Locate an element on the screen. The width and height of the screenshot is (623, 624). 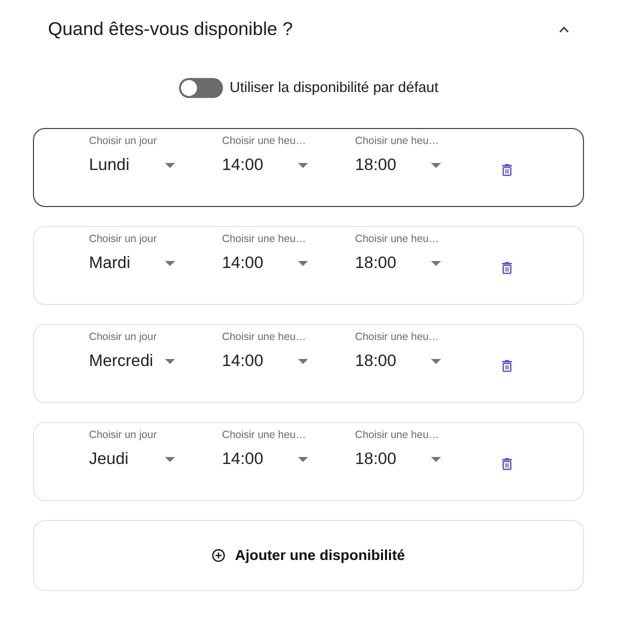
plus-circle-icon is located at coordinates (218, 555).